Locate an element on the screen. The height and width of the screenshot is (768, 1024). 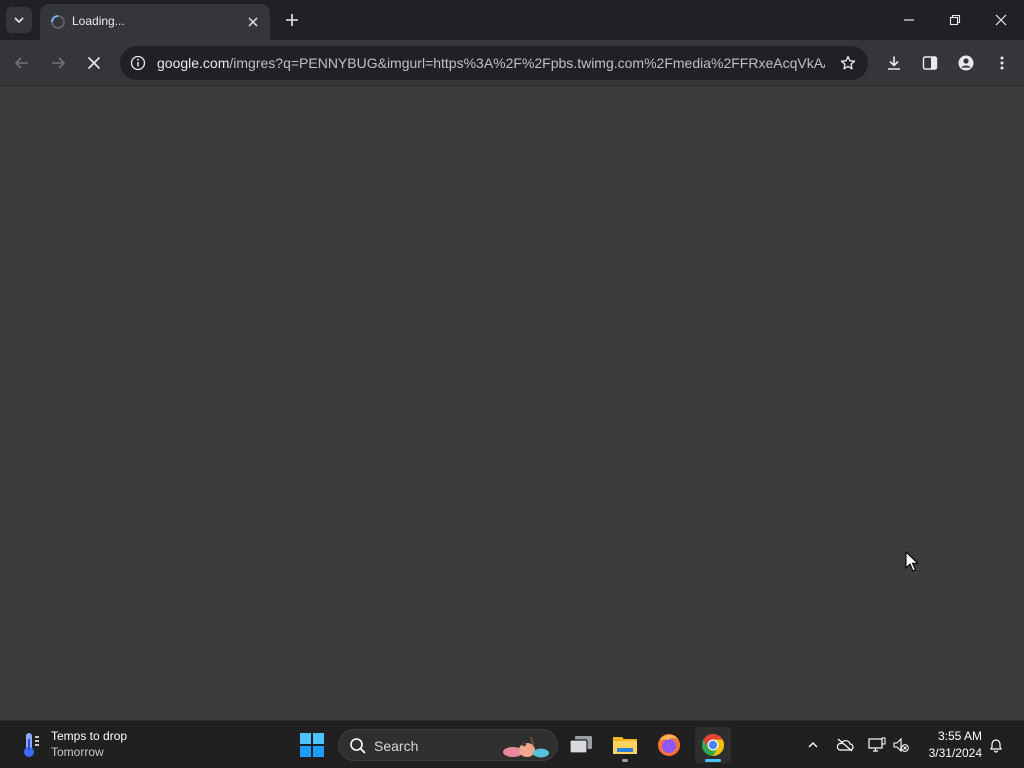
chrome-icon is located at coordinates (713, 745).